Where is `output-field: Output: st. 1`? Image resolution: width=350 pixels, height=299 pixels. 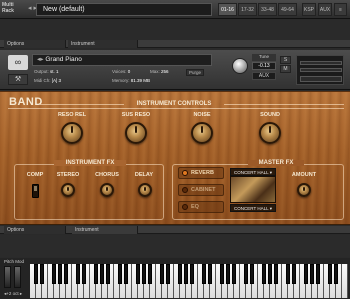
output-field: Output: st. 1 is located at coordinates (46, 71).